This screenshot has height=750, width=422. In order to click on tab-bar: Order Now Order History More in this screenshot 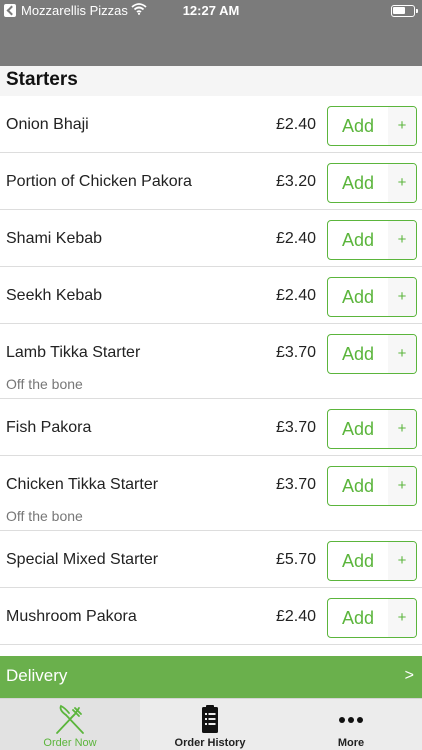, I will do `click(211, 724)`.